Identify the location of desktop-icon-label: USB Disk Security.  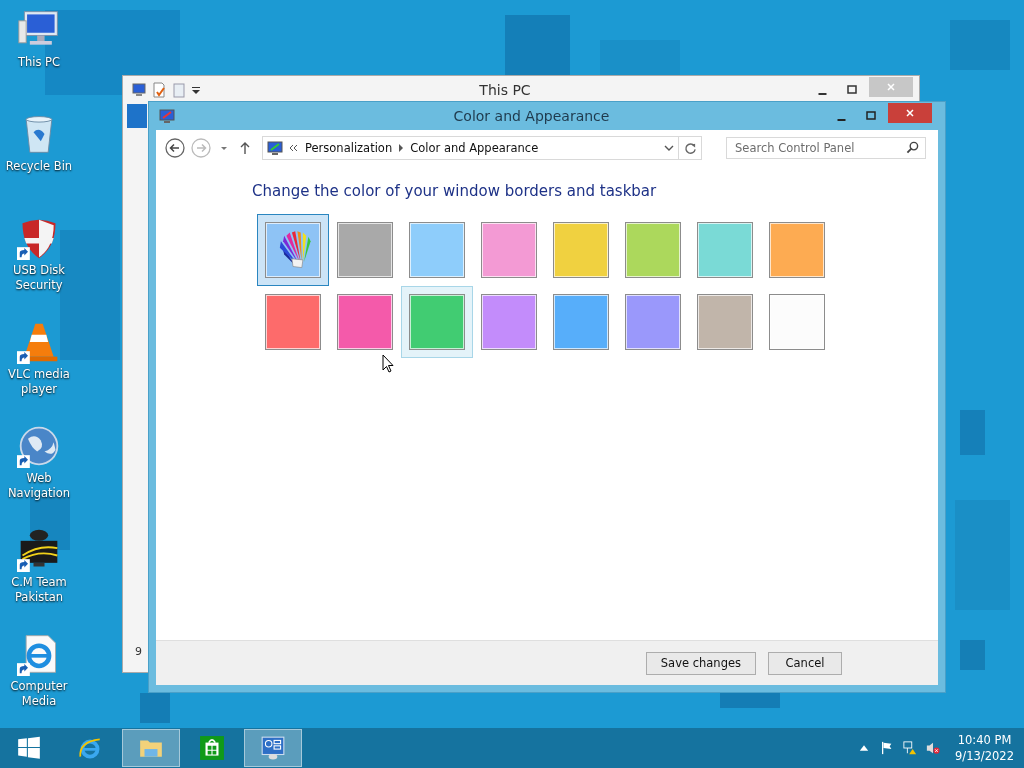
(39, 278).